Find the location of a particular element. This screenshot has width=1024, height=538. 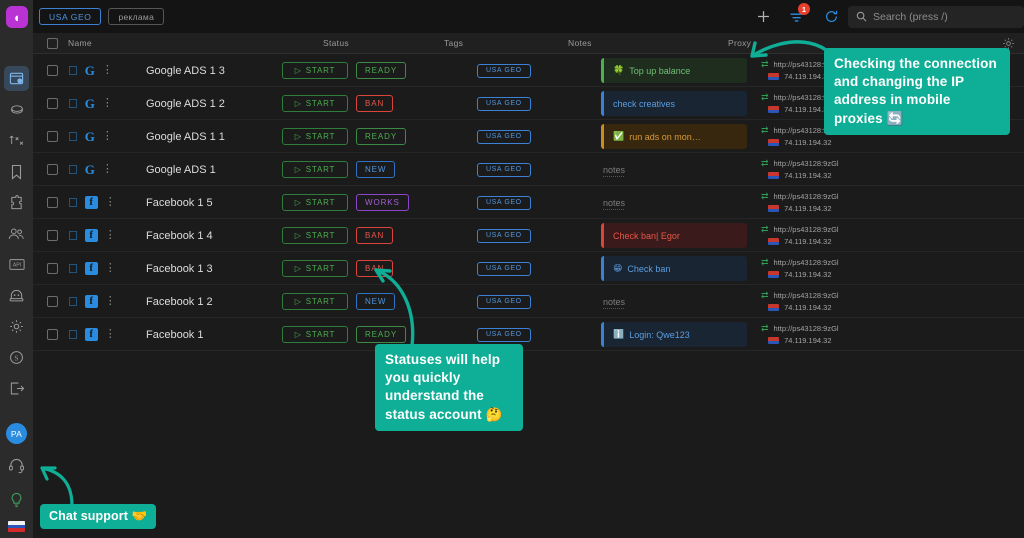

profile-name: Facebook 1 5 is located at coordinates (179, 202).